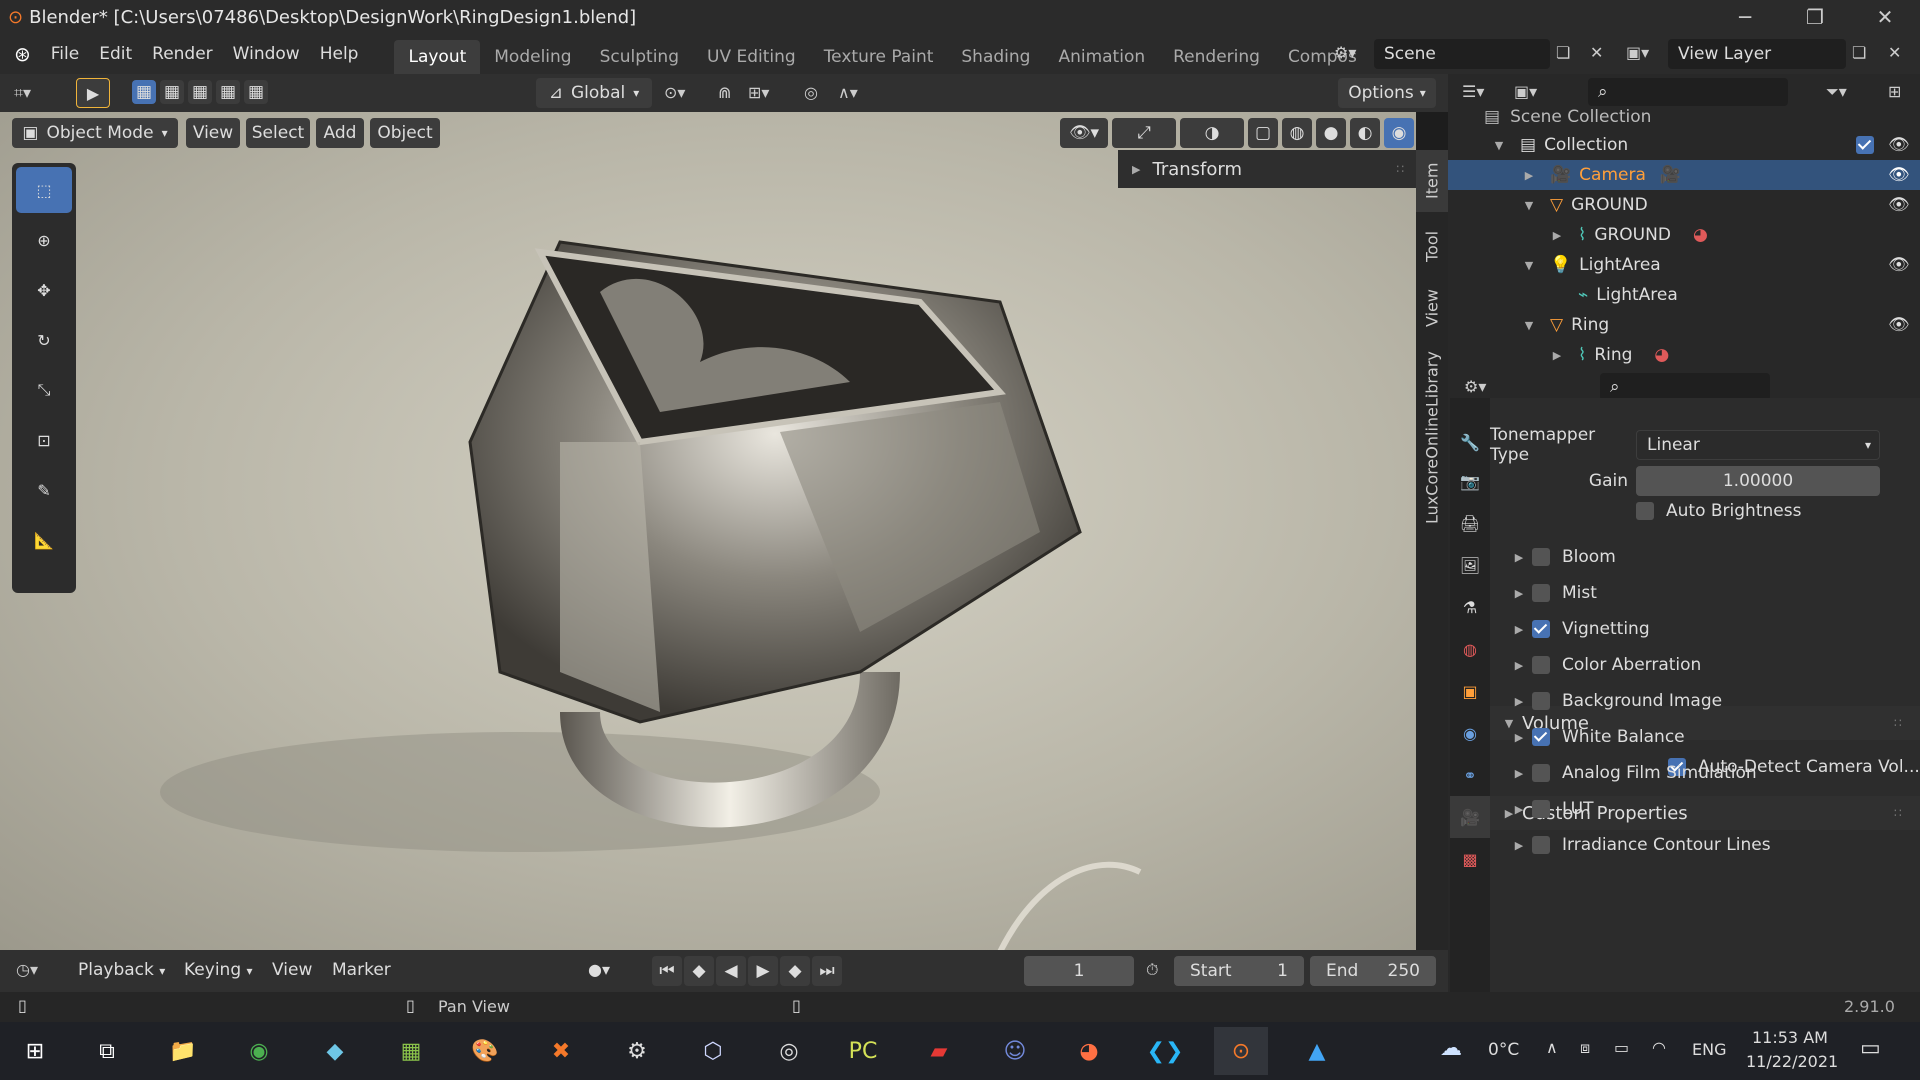 This screenshot has height=1080, width=1920. What do you see at coordinates (1089, 1051) in the screenshot?
I see `firefox-icon: ◕` at bounding box center [1089, 1051].